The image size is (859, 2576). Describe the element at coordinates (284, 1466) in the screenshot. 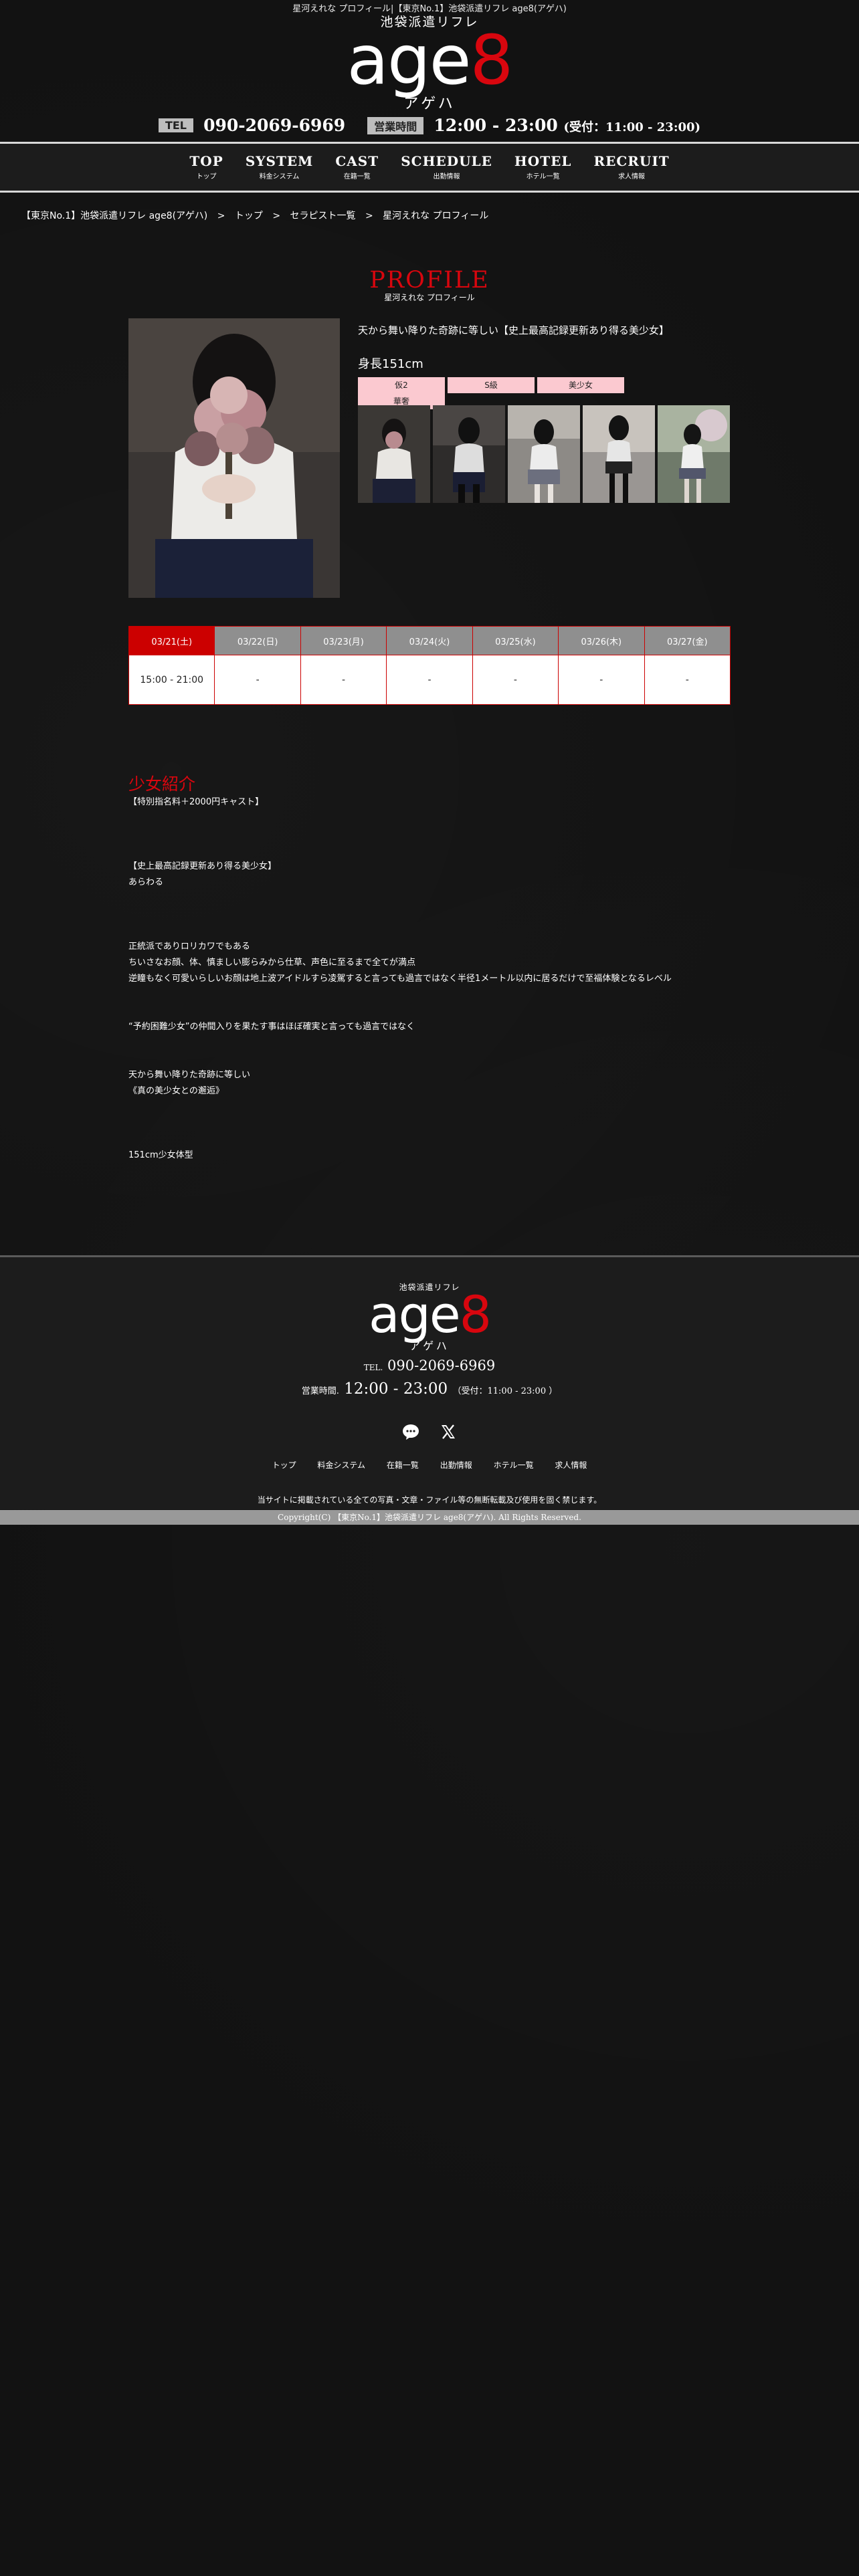

I see `footer-link-top: トップ` at that location.